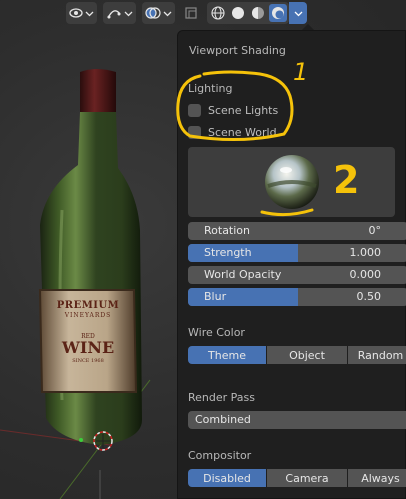  I want to click on popover-title: Viewport Shading, so click(237, 50).